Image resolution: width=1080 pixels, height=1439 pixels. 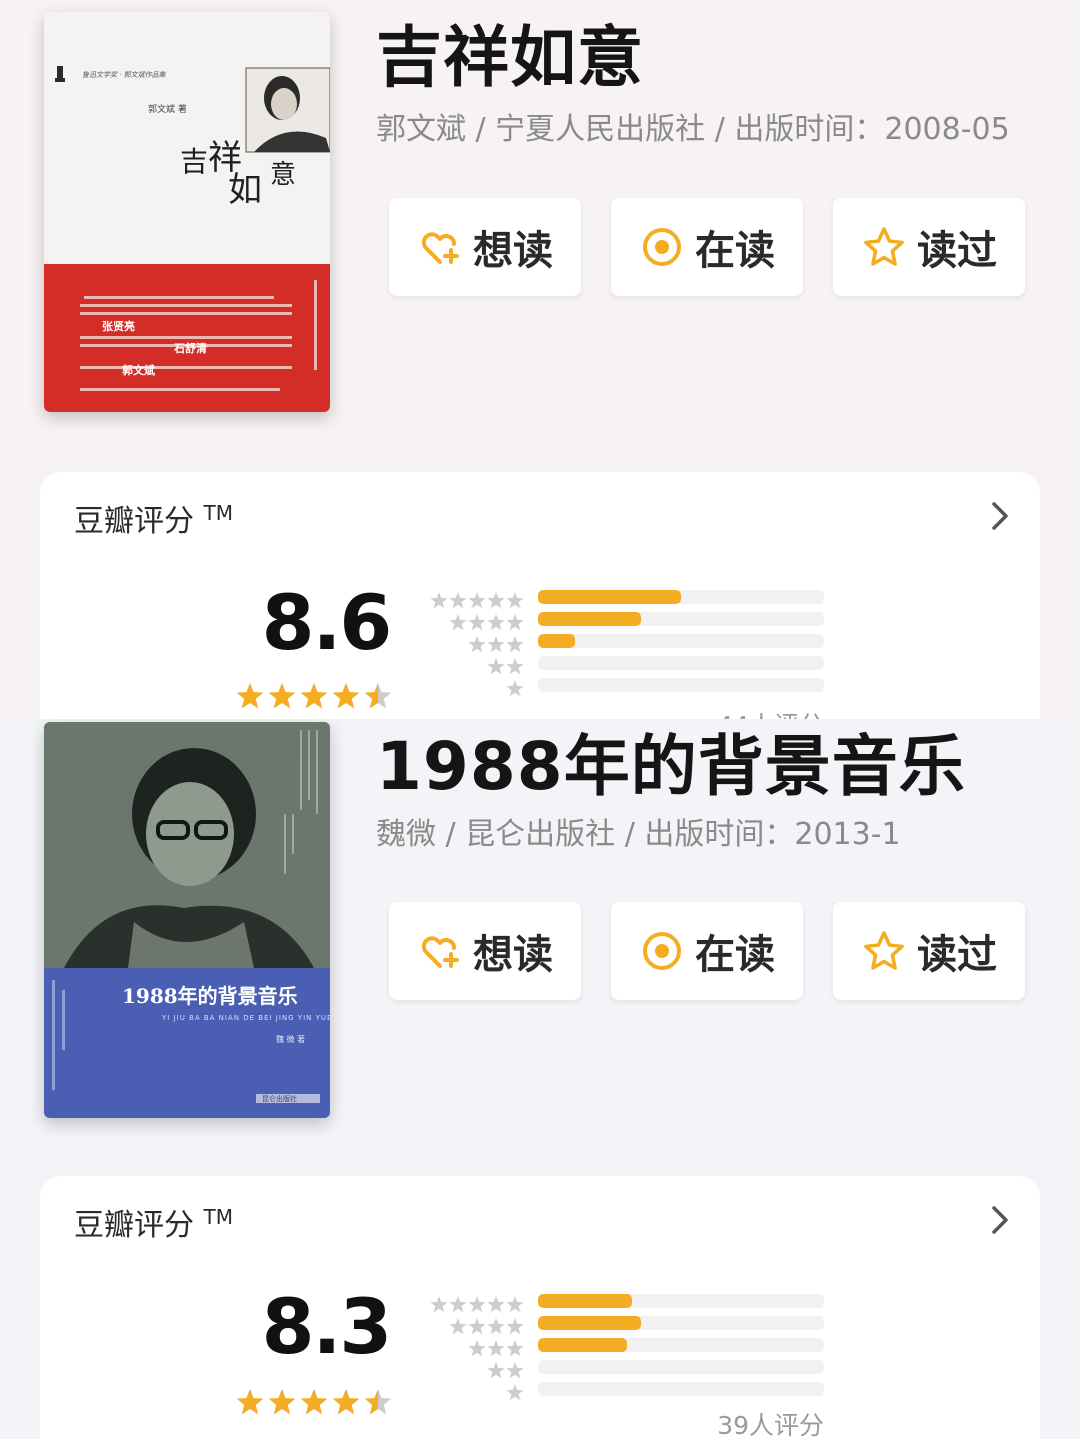 I want to click on cover-title: 1988年的背景音乐, so click(x=210, y=996).